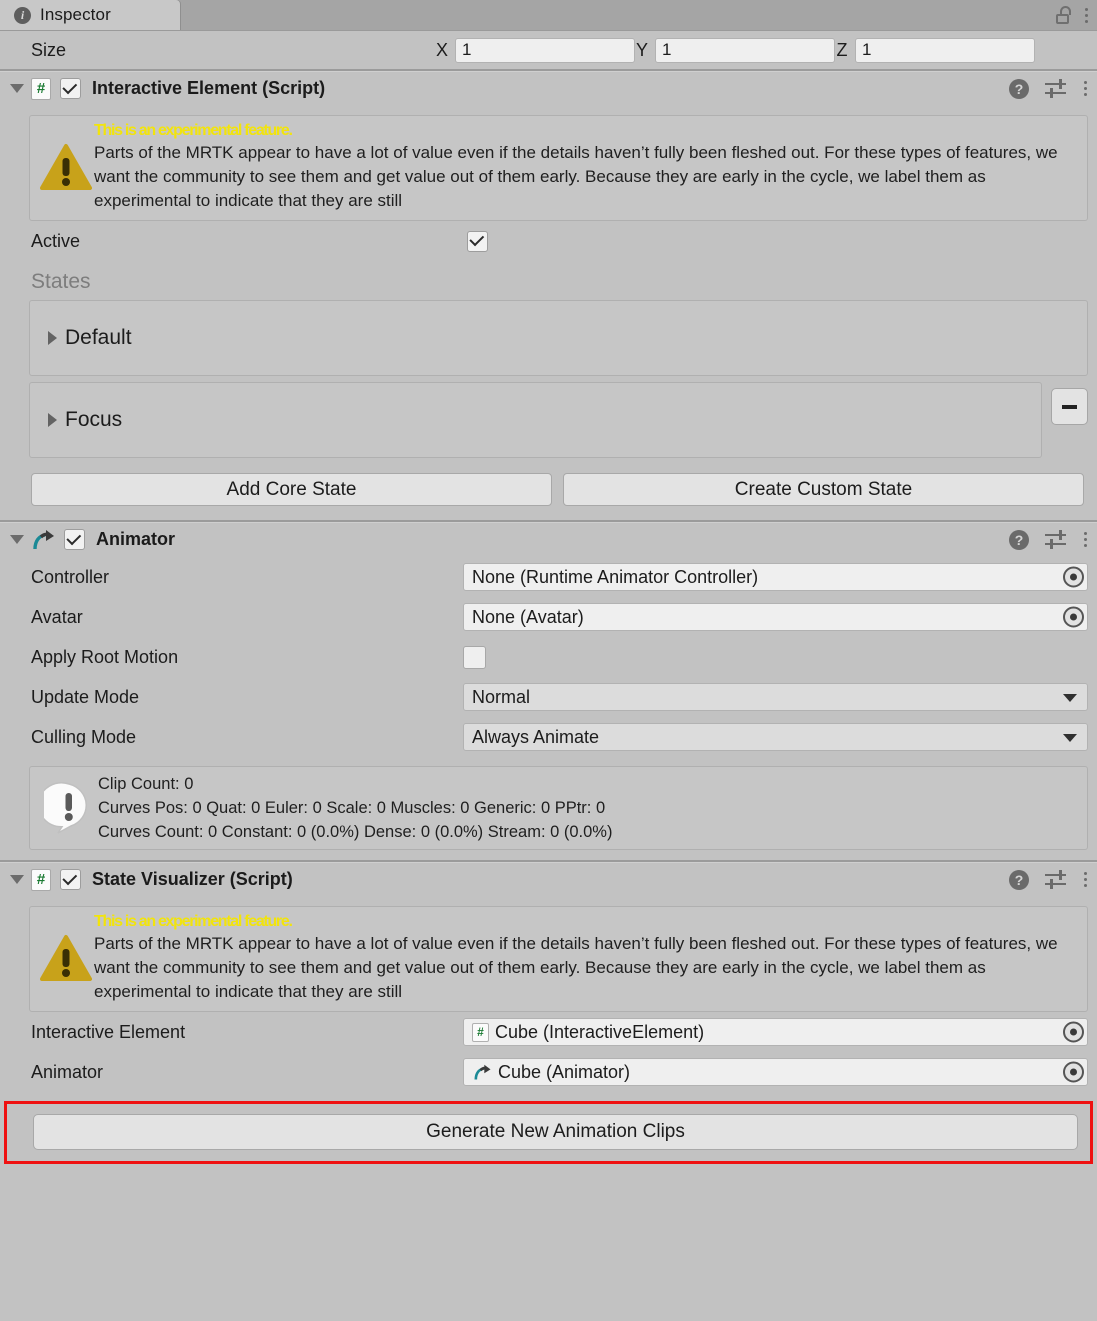 This screenshot has height=1321, width=1097. What do you see at coordinates (945, 50) in the screenshot?
I see `size-input-z: 1` at bounding box center [945, 50].